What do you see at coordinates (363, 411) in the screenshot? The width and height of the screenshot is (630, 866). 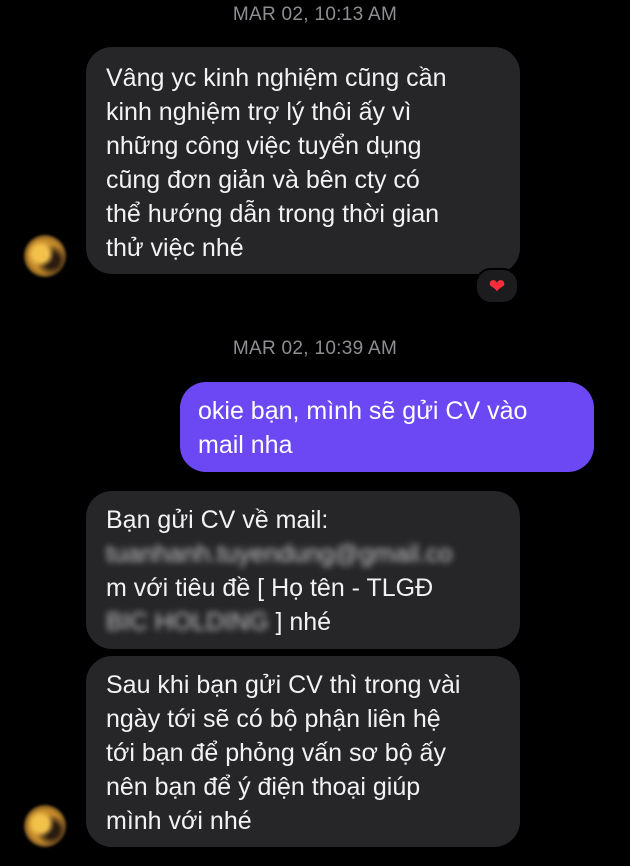 I see `message-text-line: okie bạn, mình sẽ gửi CV vào` at bounding box center [363, 411].